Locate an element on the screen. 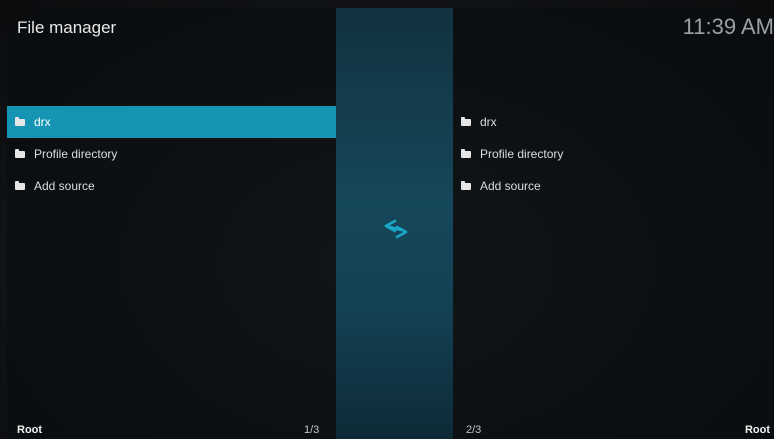 The height and width of the screenshot is (439, 774). swap-arrows-icon is located at coordinates (396, 229).